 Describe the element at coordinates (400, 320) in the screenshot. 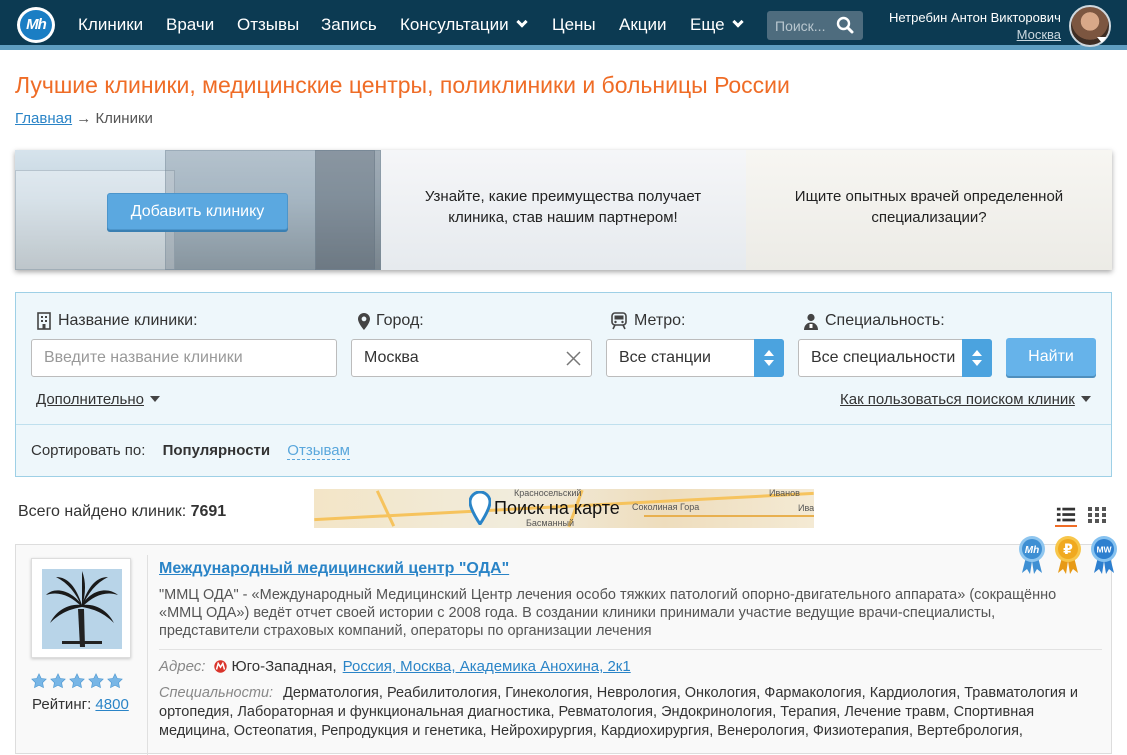

I see `city-label-text: Город:` at that location.